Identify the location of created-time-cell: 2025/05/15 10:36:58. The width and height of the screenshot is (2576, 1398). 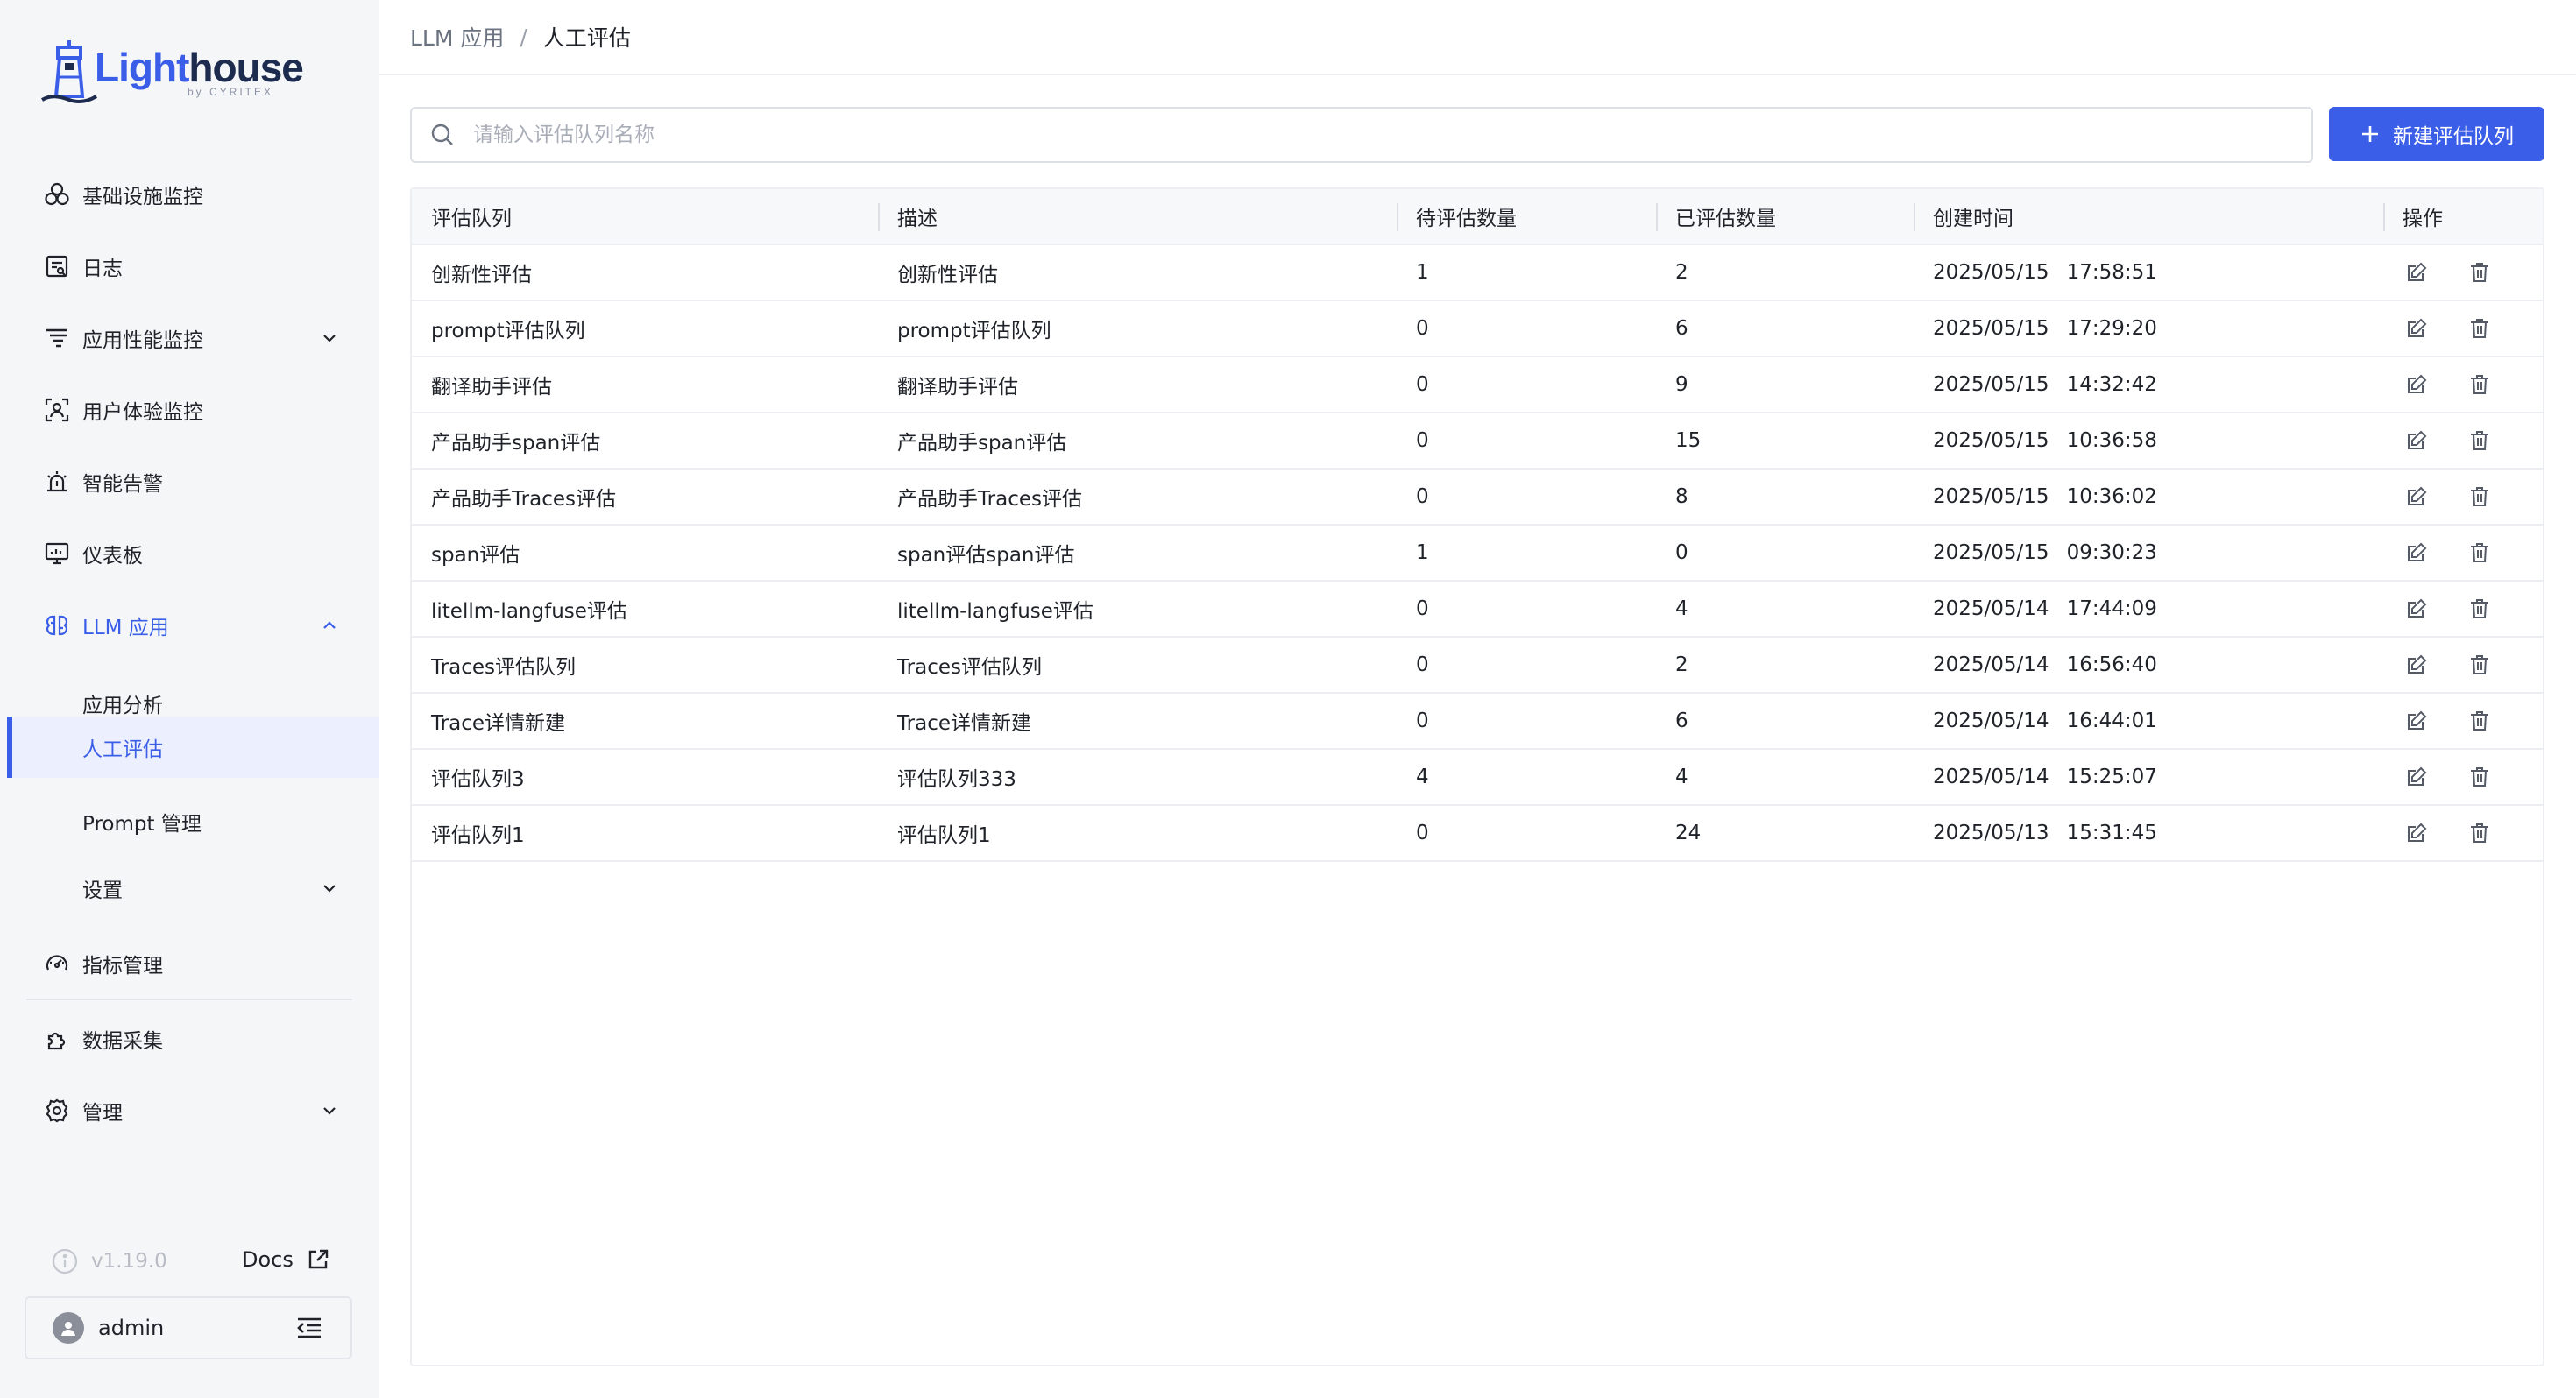
(2045, 440).